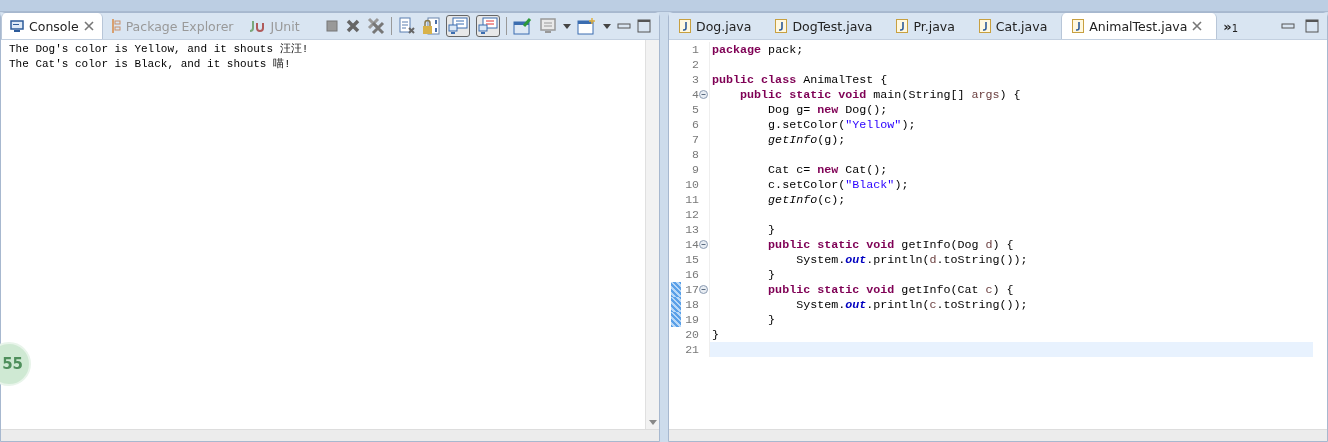 The image size is (1328, 442). Describe the element at coordinates (692, 199) in the screenshot. I see `line-number: 11` at that location.